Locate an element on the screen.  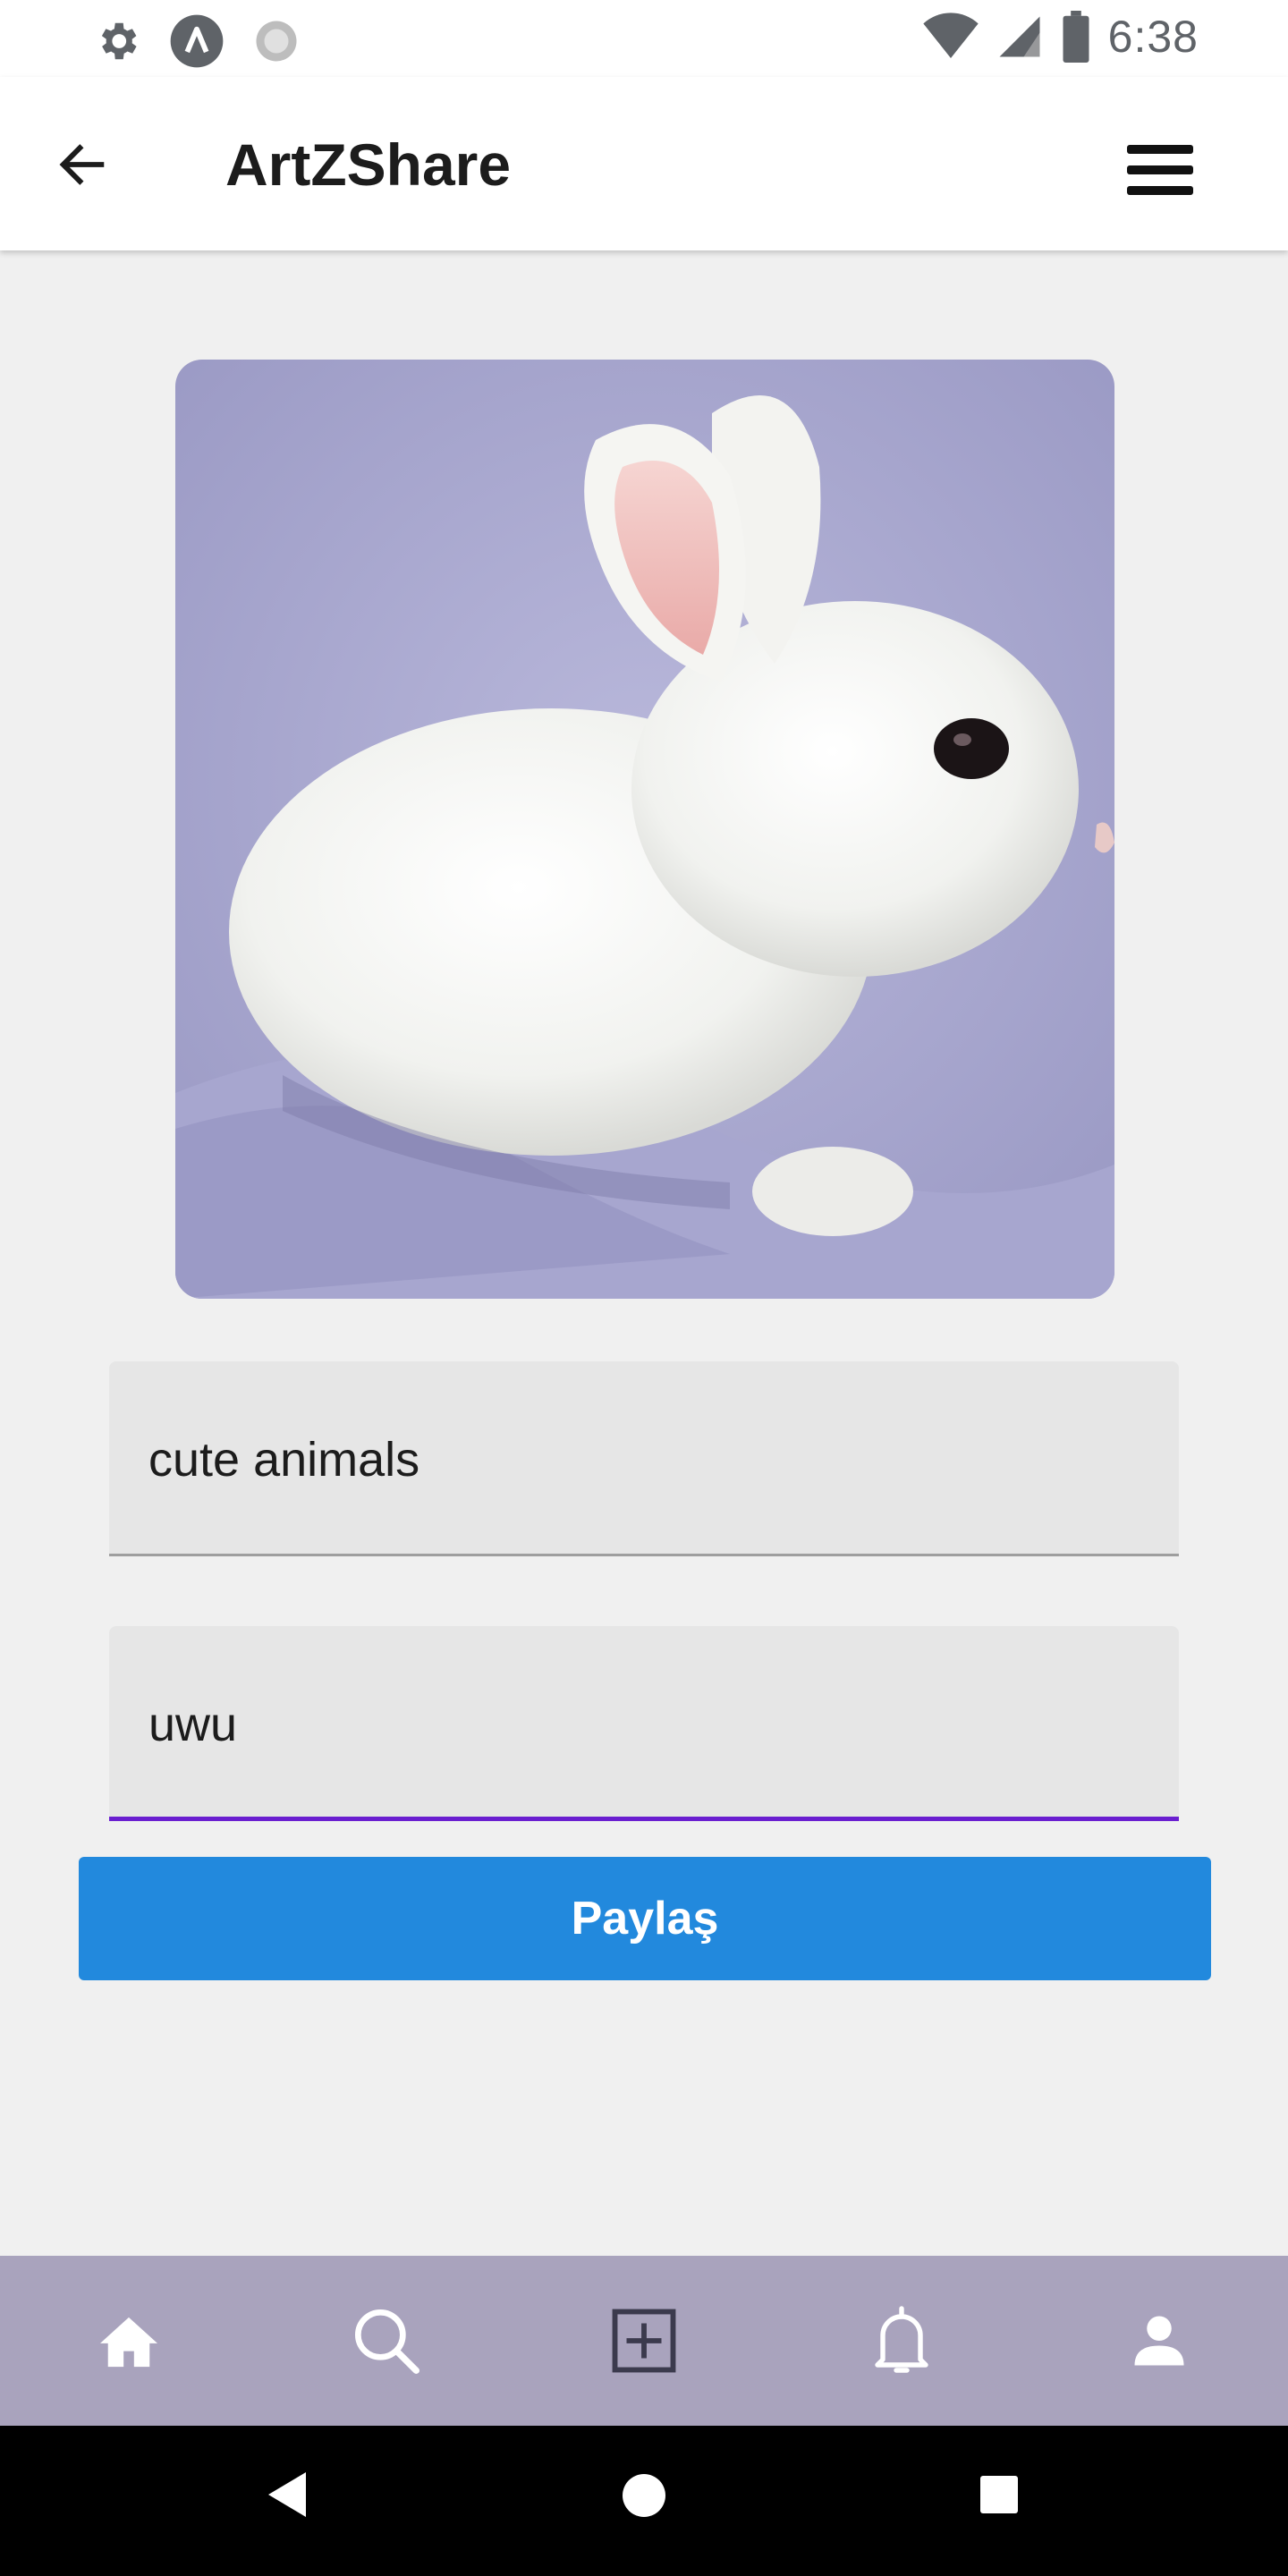
nav-add is located at coordinates (644, 2341).